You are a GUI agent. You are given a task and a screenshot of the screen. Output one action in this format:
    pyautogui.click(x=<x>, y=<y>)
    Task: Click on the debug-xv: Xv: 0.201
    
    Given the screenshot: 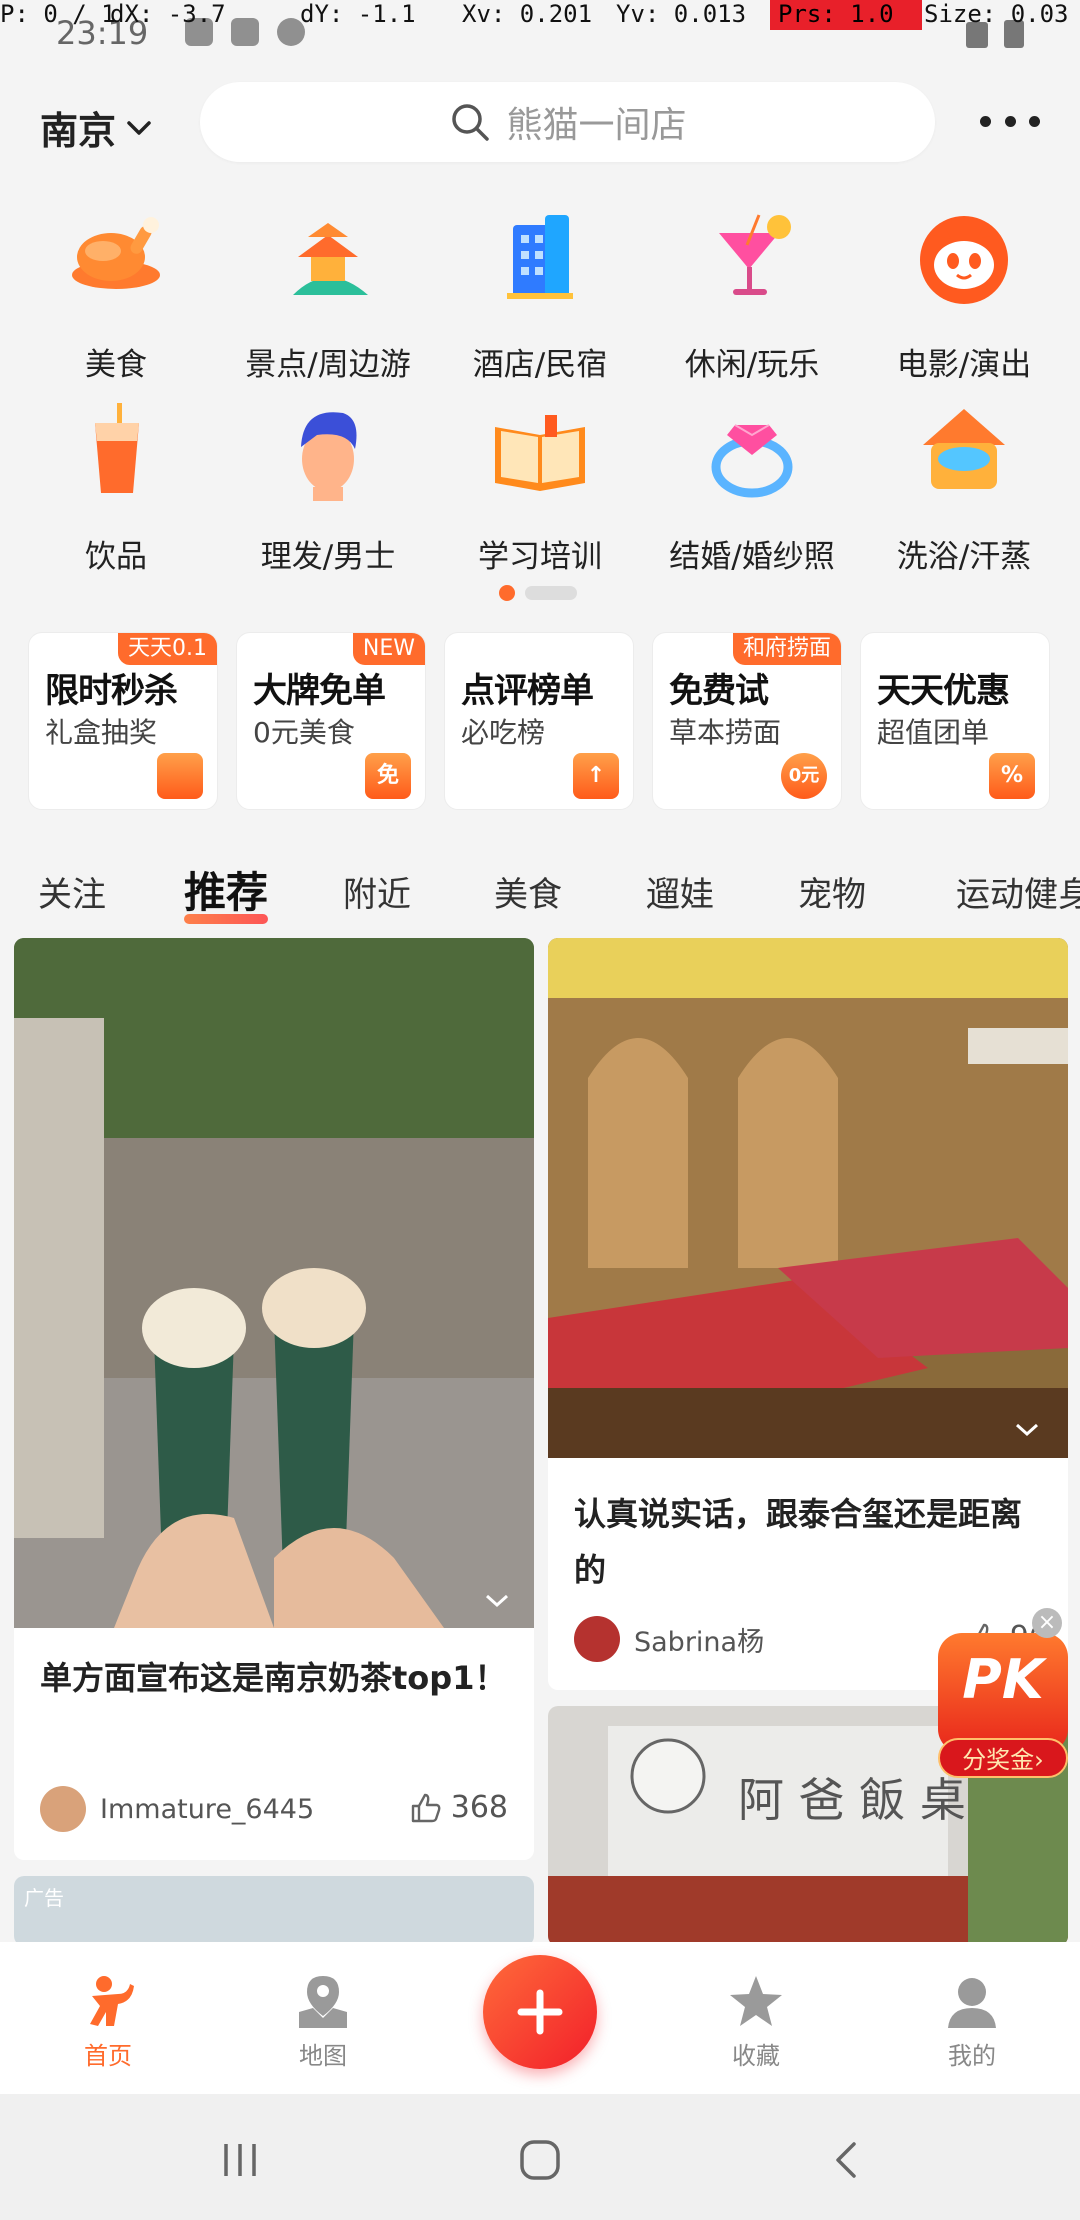 What is the action you would take?
    pyautogui.click(x=527, y=14)
    